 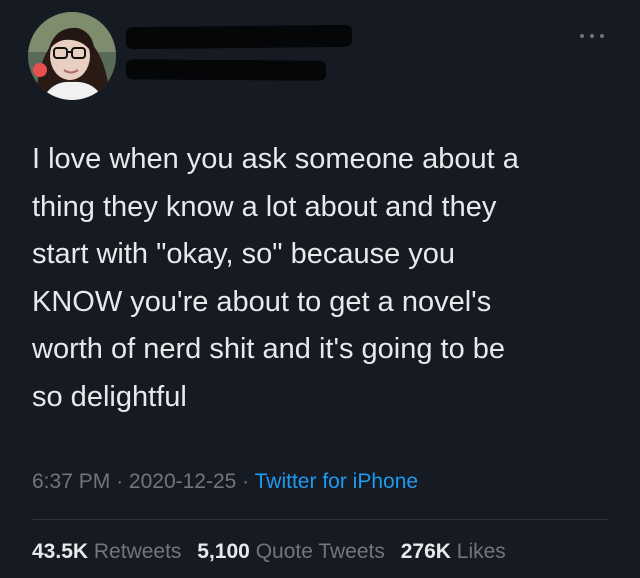 I want to click on tweet-text-line: start with "okay, so" because you, so click(x=244, y=254).